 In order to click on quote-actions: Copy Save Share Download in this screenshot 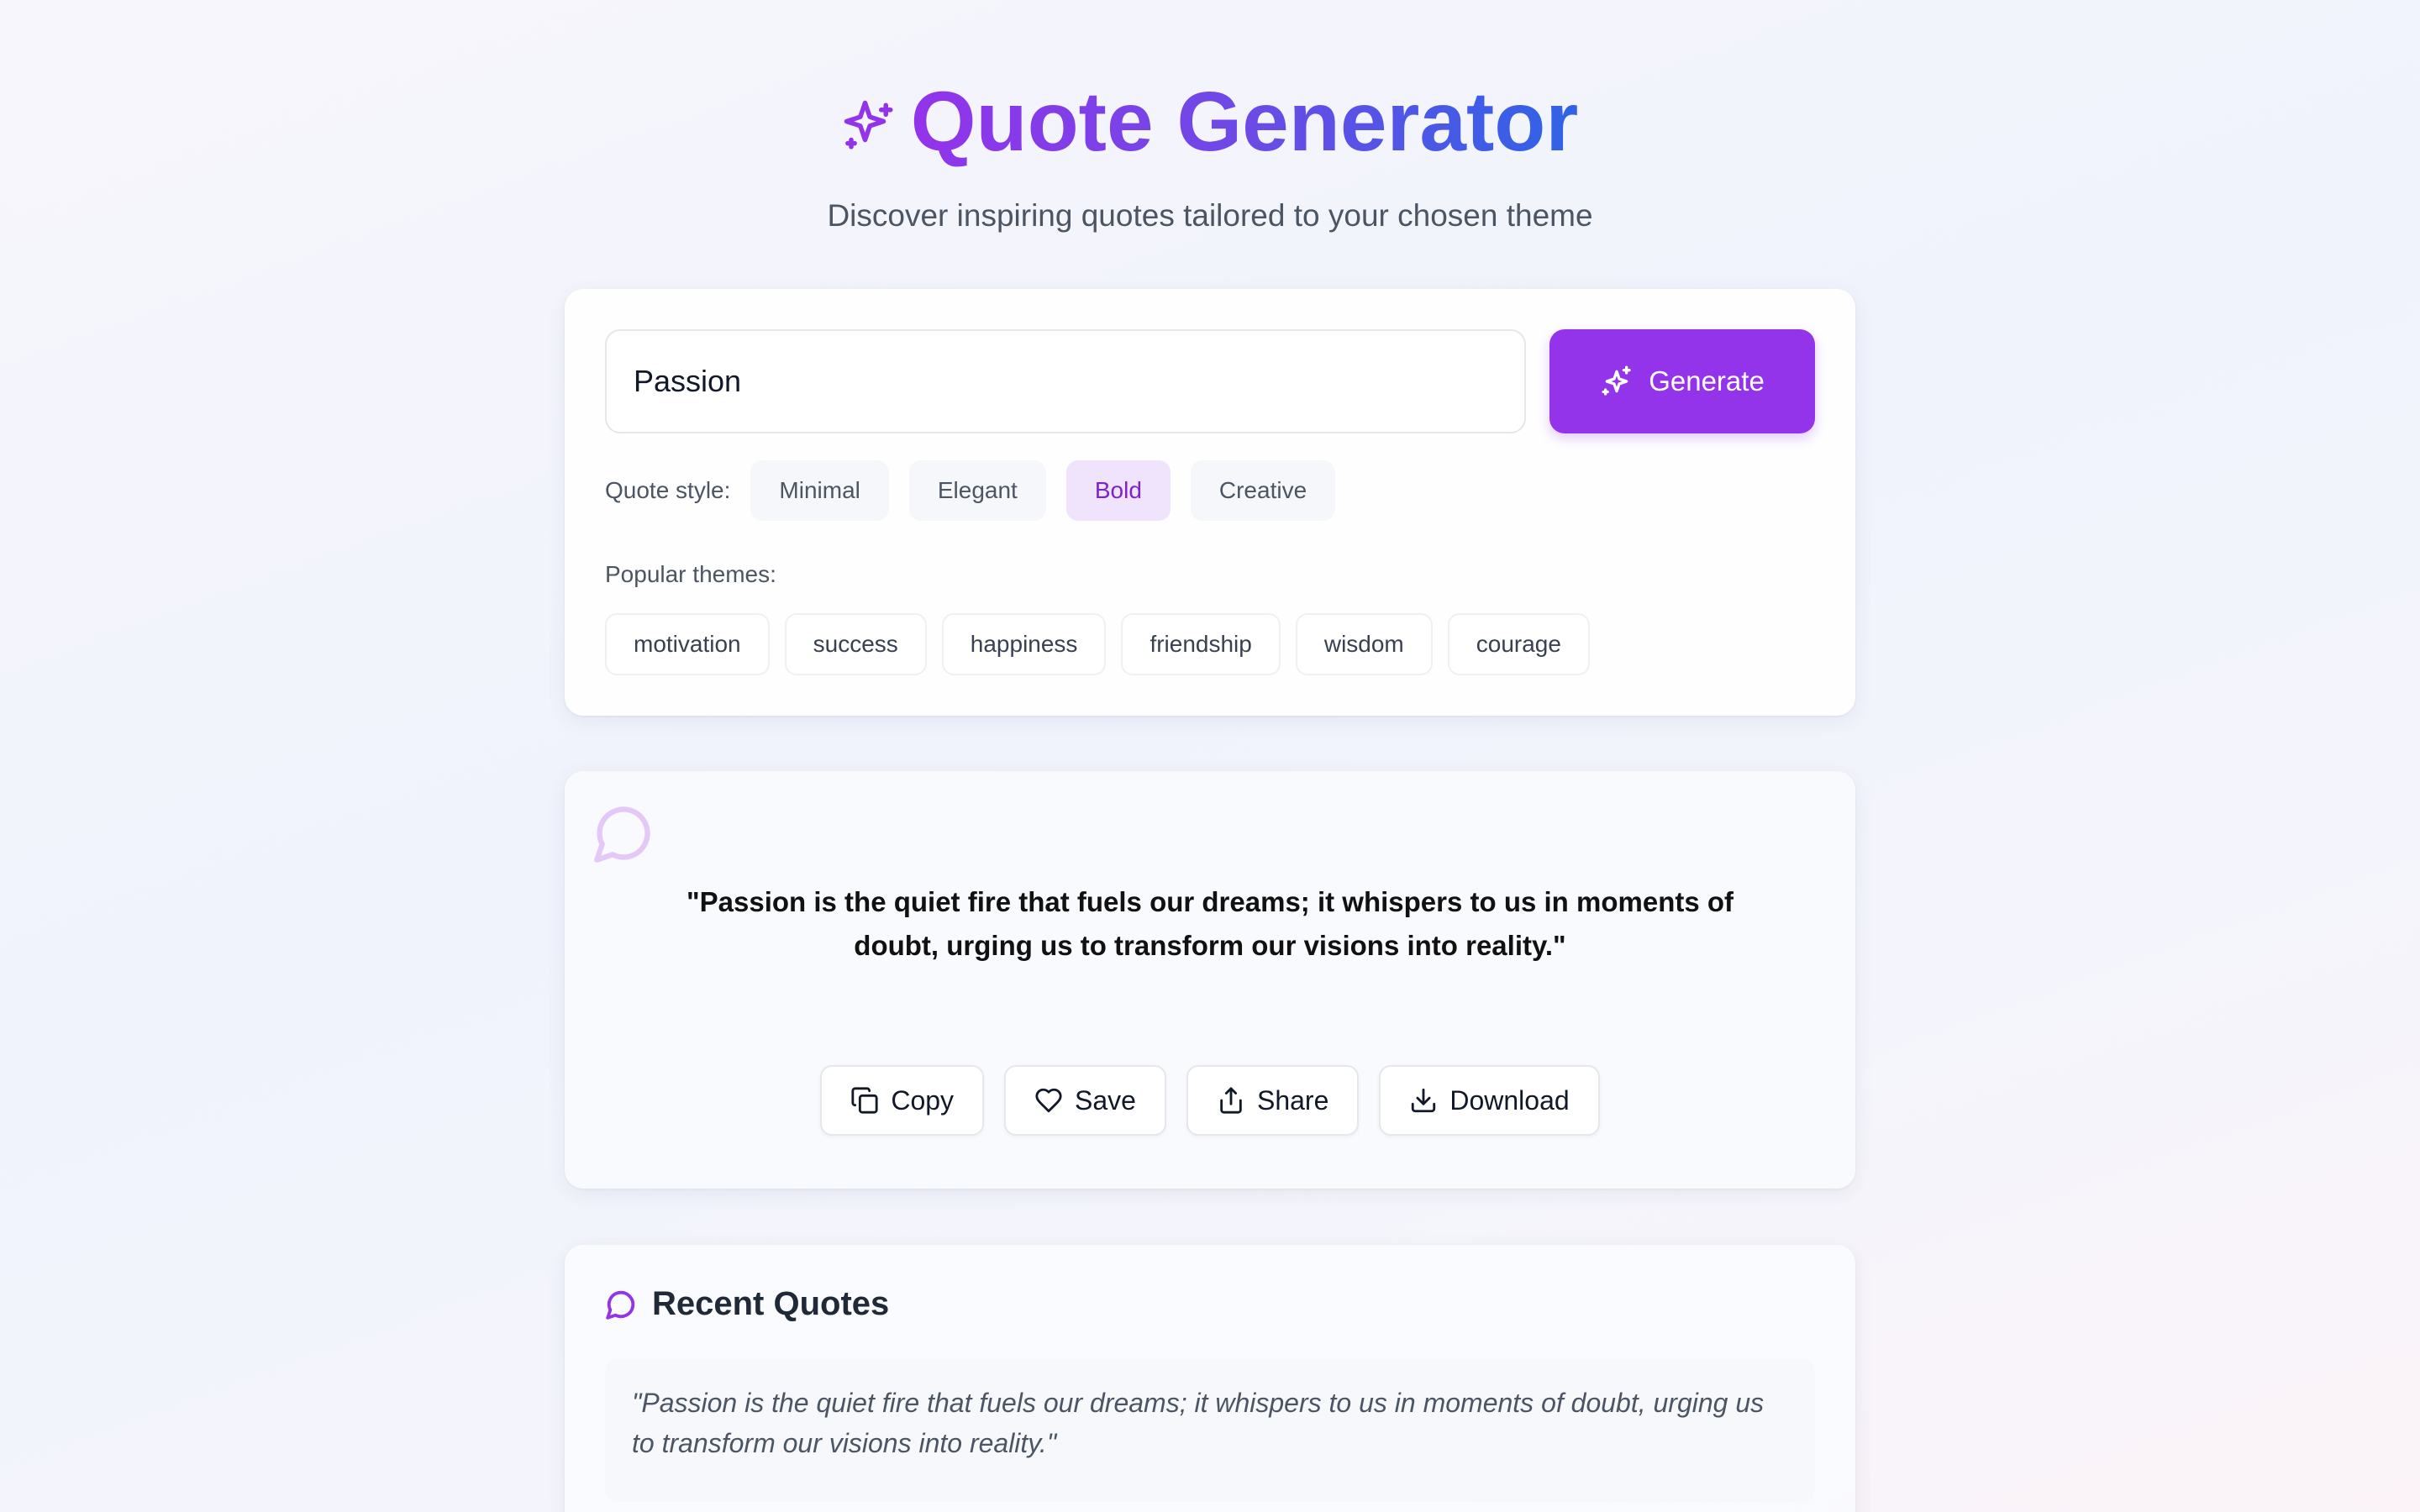, I will do `click(1210, 1100)`.